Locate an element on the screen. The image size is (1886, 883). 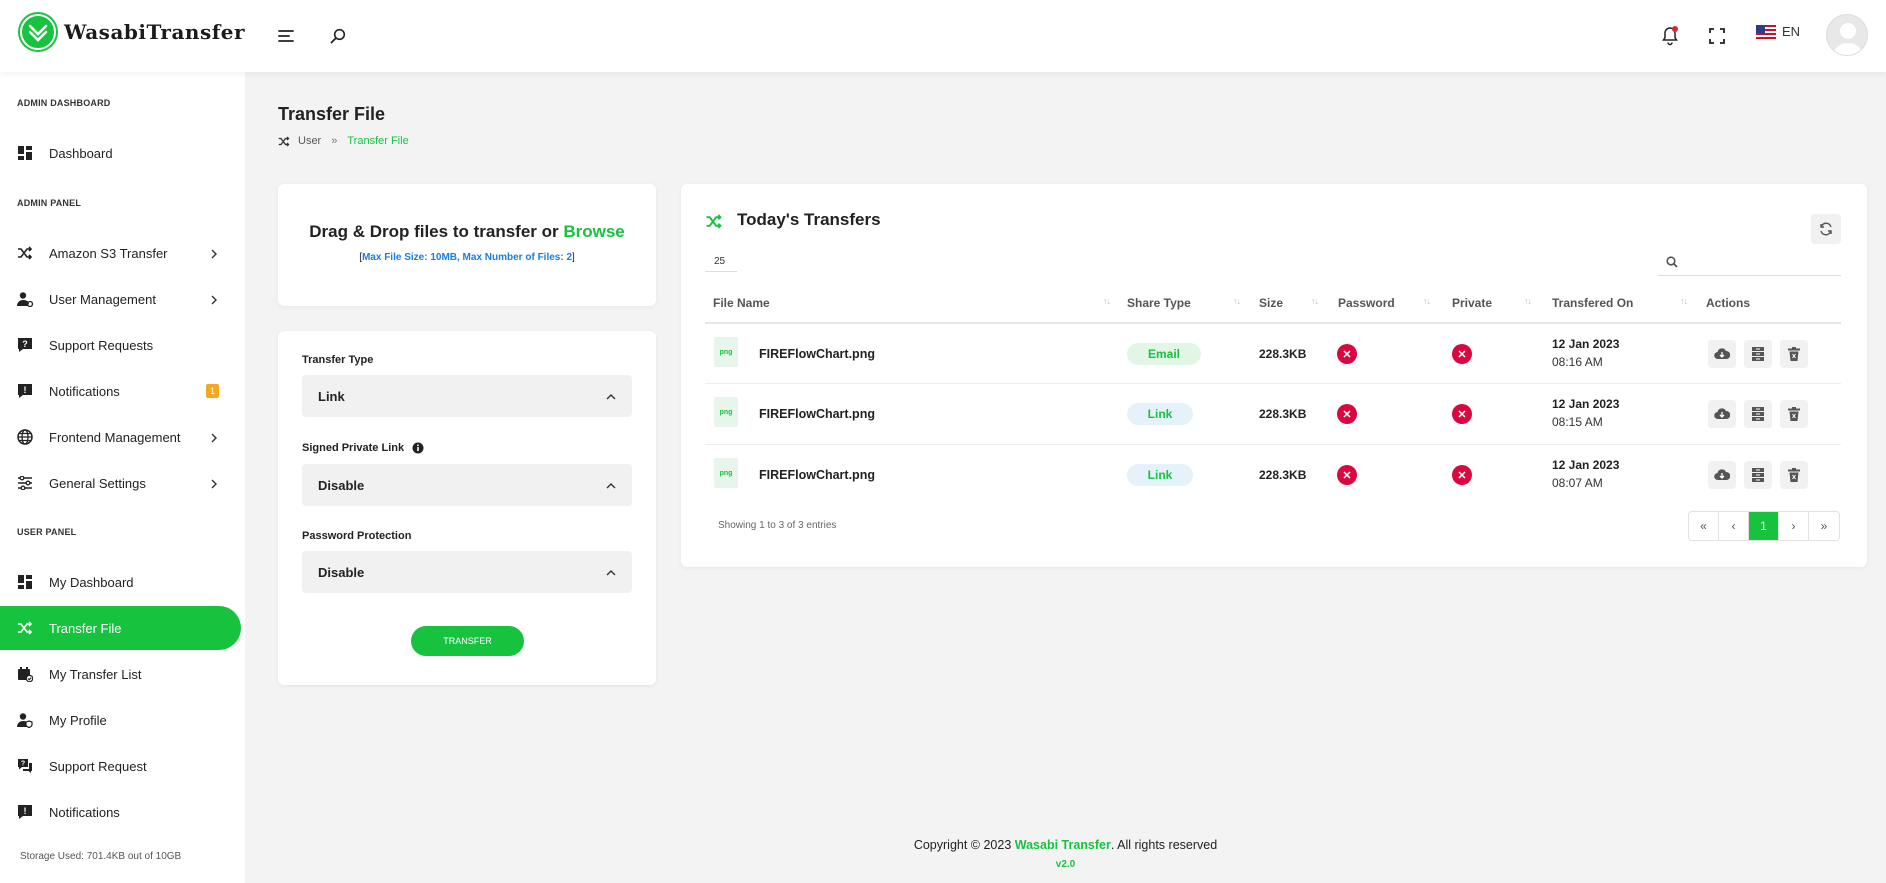
transfer-button: TRANSFER is located at coordinates (467, 641).